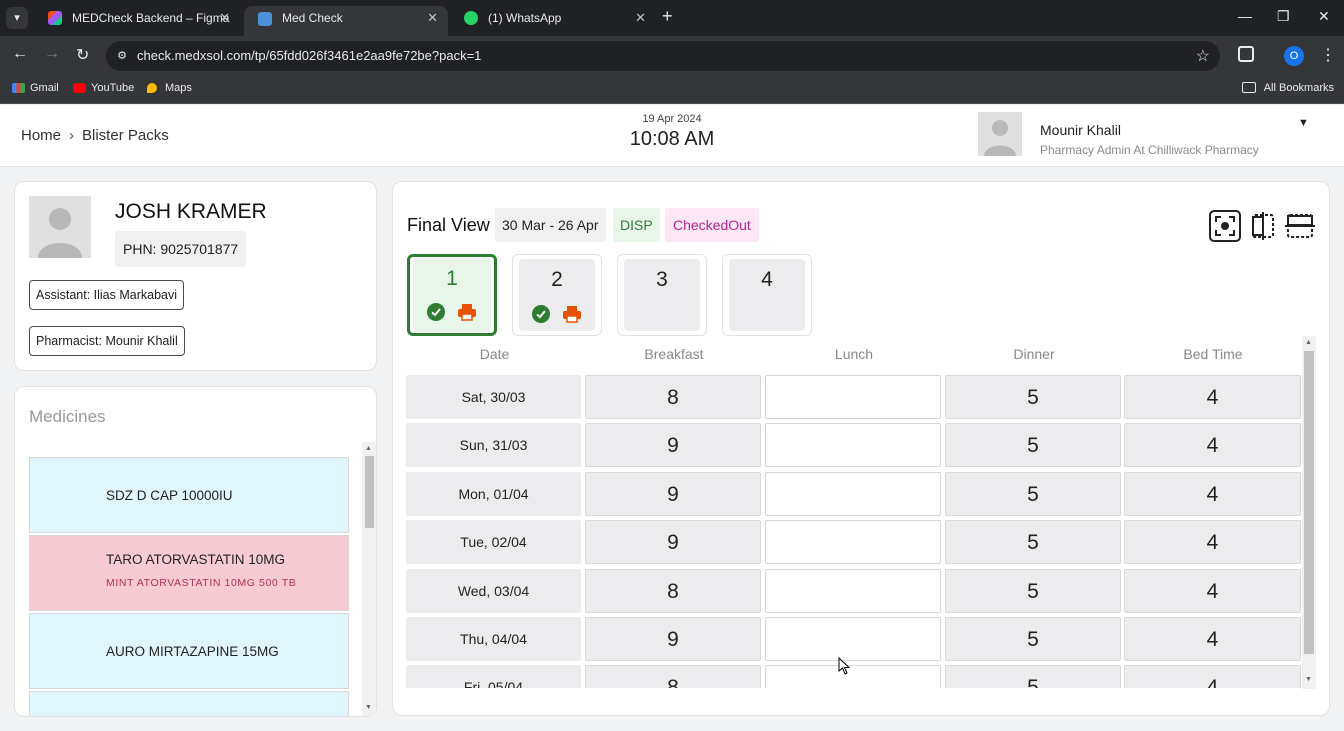 This screenshot has height=731, width=1344. Describe the element at coordinates (767, 279) in the screenshot. I see `pack-number: 4` at that location.